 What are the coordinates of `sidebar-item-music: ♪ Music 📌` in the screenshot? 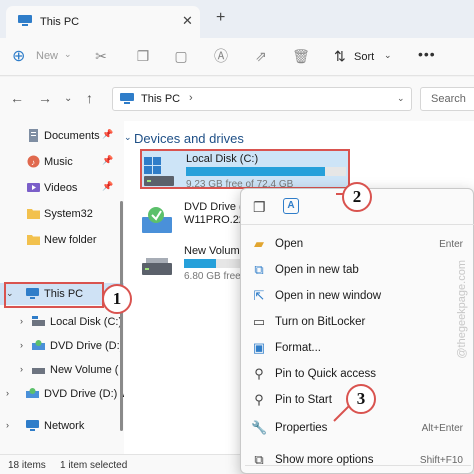 It's located at (62, 162).